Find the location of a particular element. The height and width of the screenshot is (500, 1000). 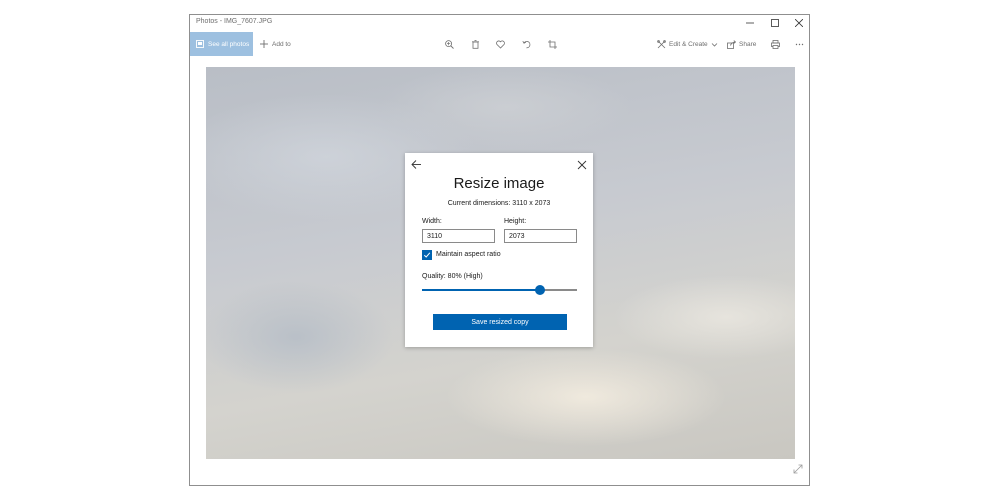

height-label: Height: is located at coordinates (515, 221).